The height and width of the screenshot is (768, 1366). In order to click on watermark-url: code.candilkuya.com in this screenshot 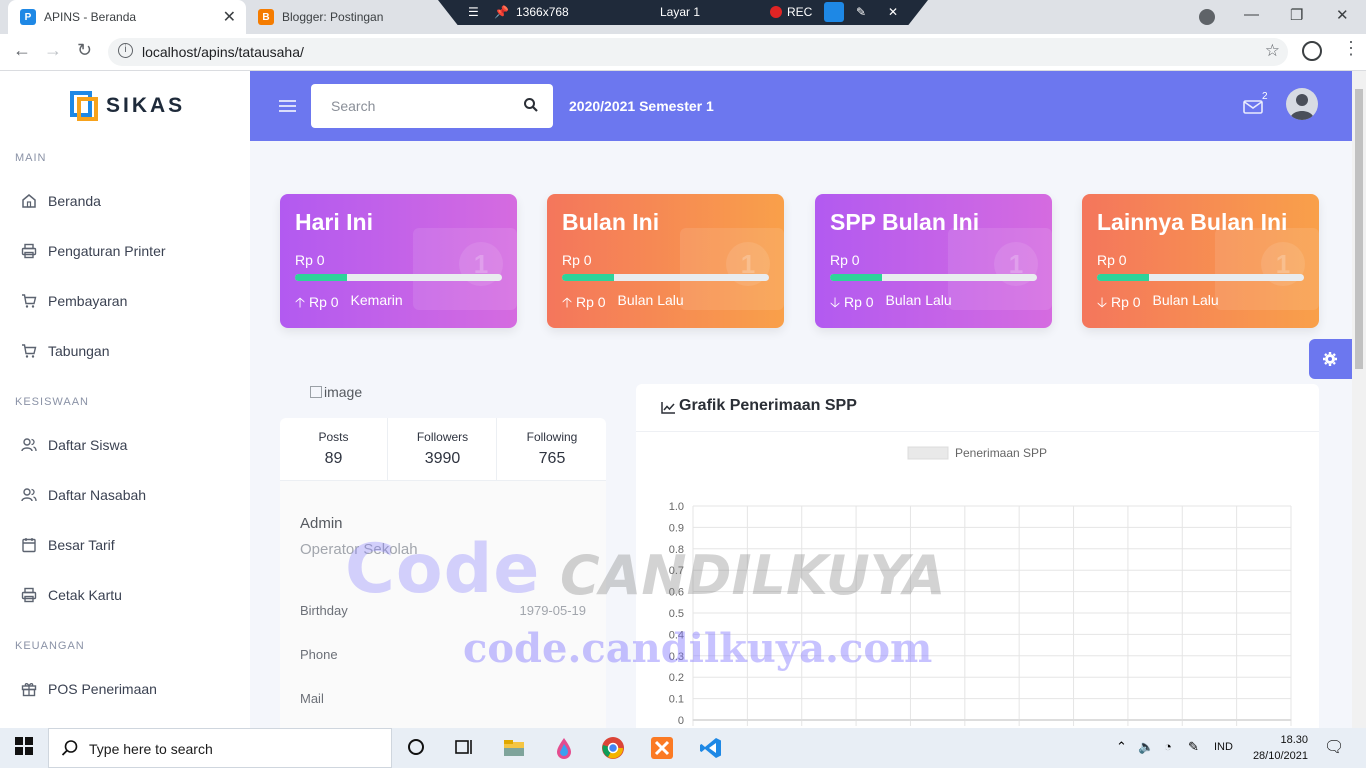, I will do `click(698, 648)`.